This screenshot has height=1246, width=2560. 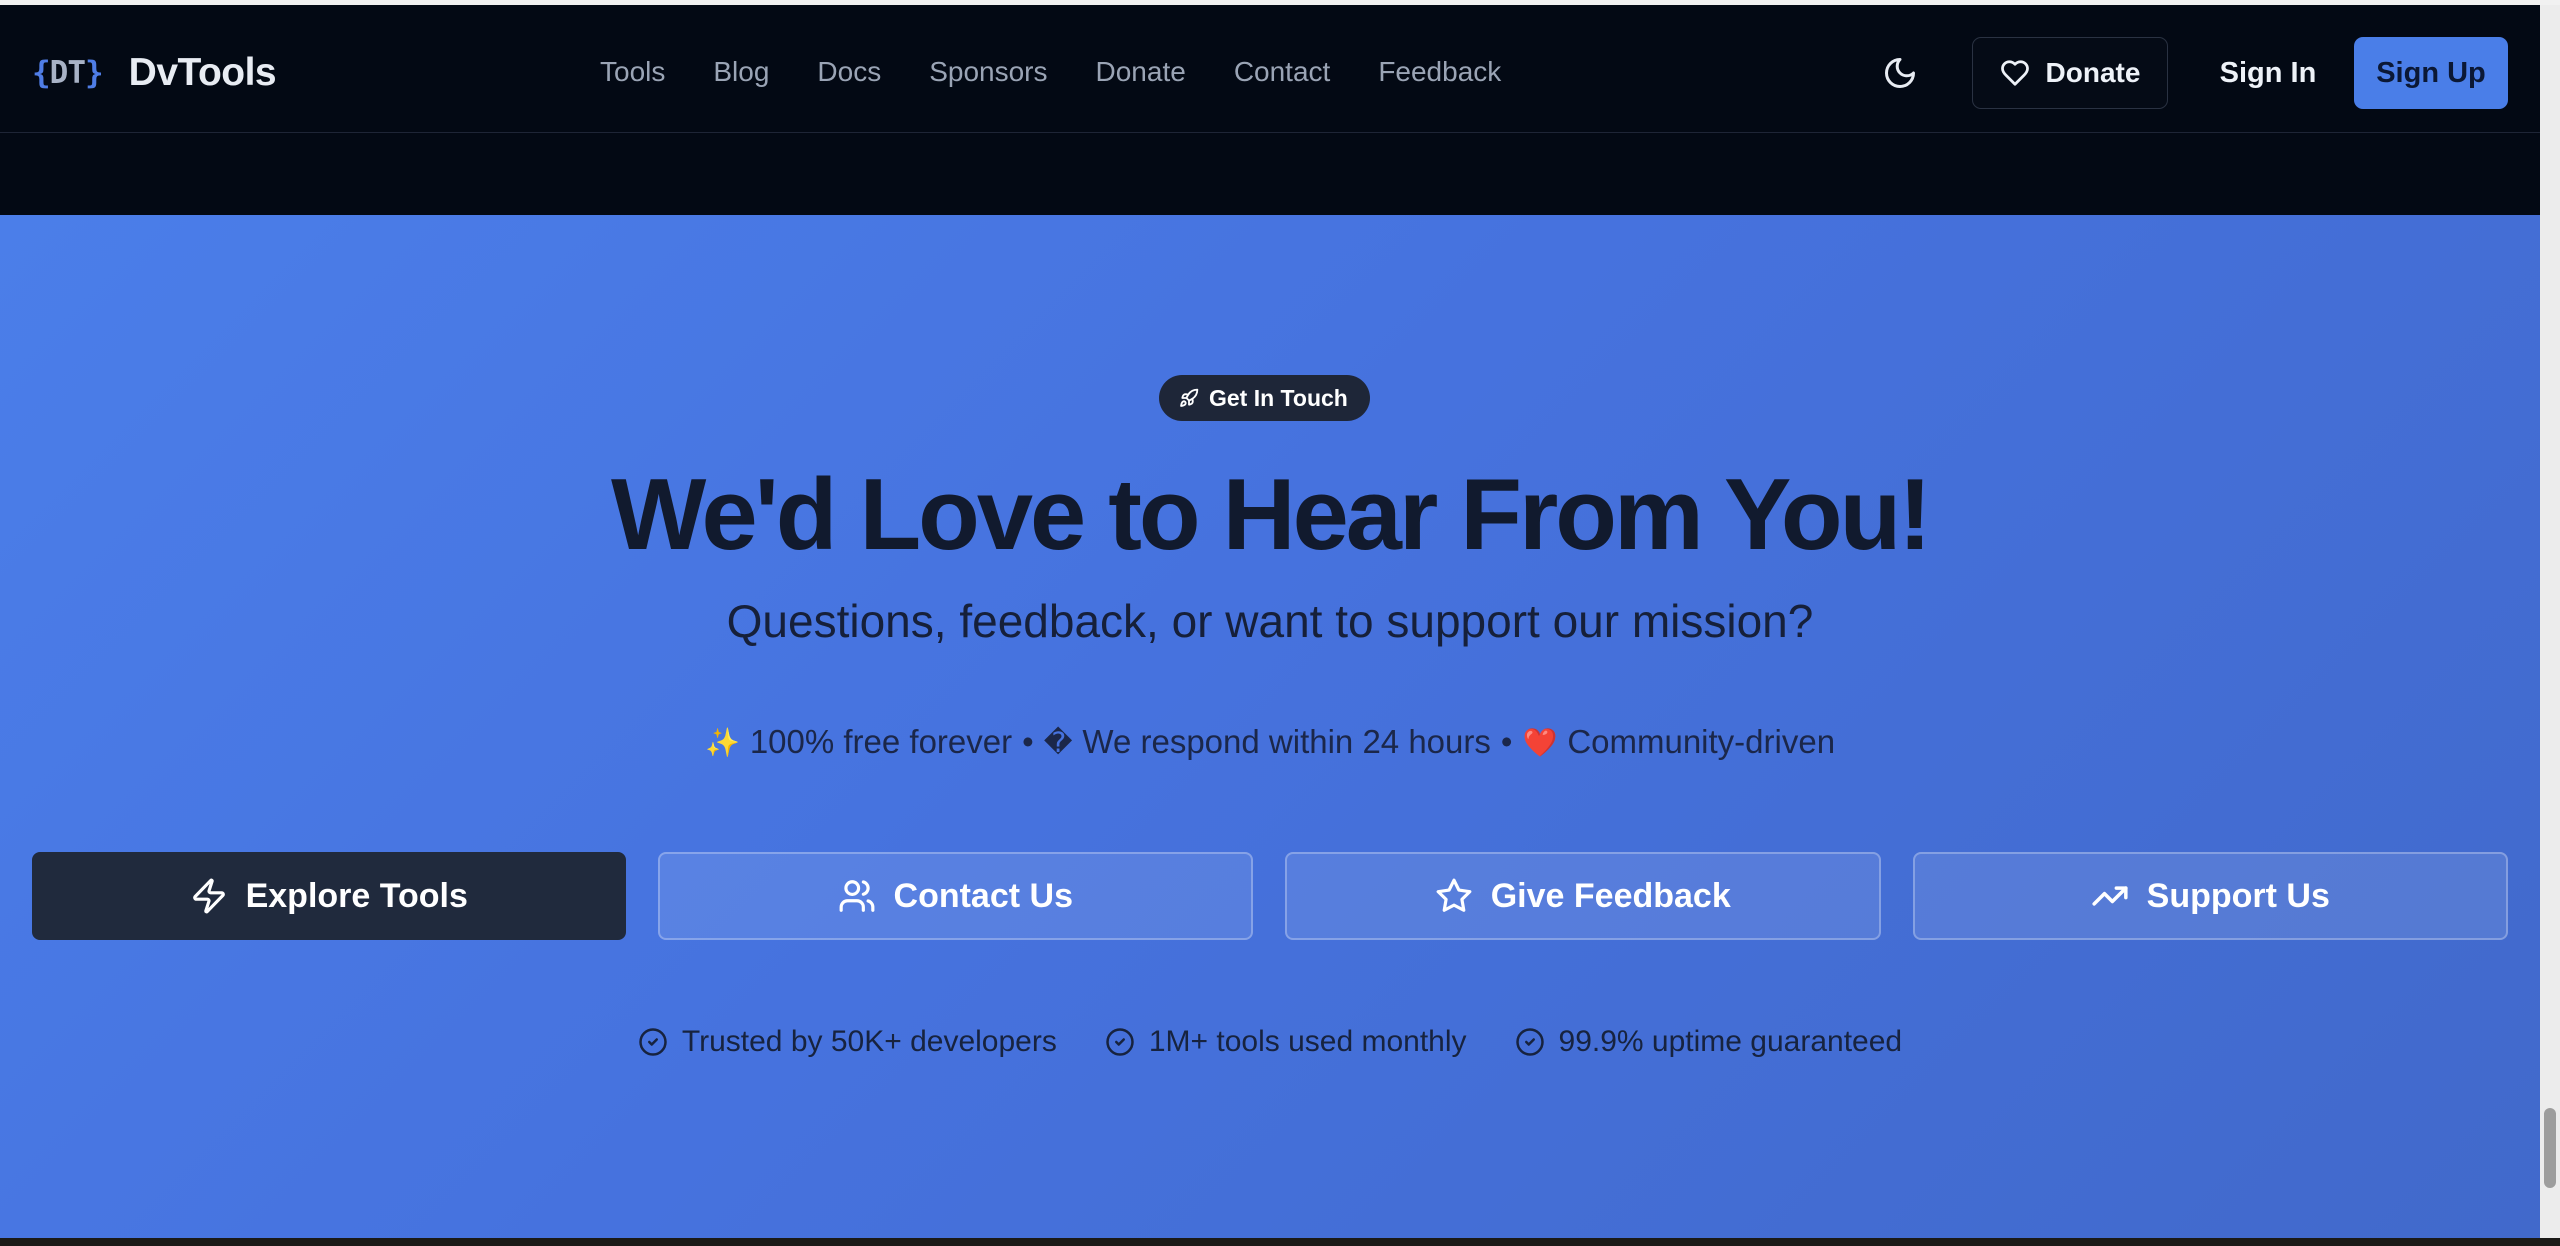 What do you see at coordinates (1058, 742) in the screenshot?
I see `replacement-char-icon: �` at bounding box center [1058, 742].